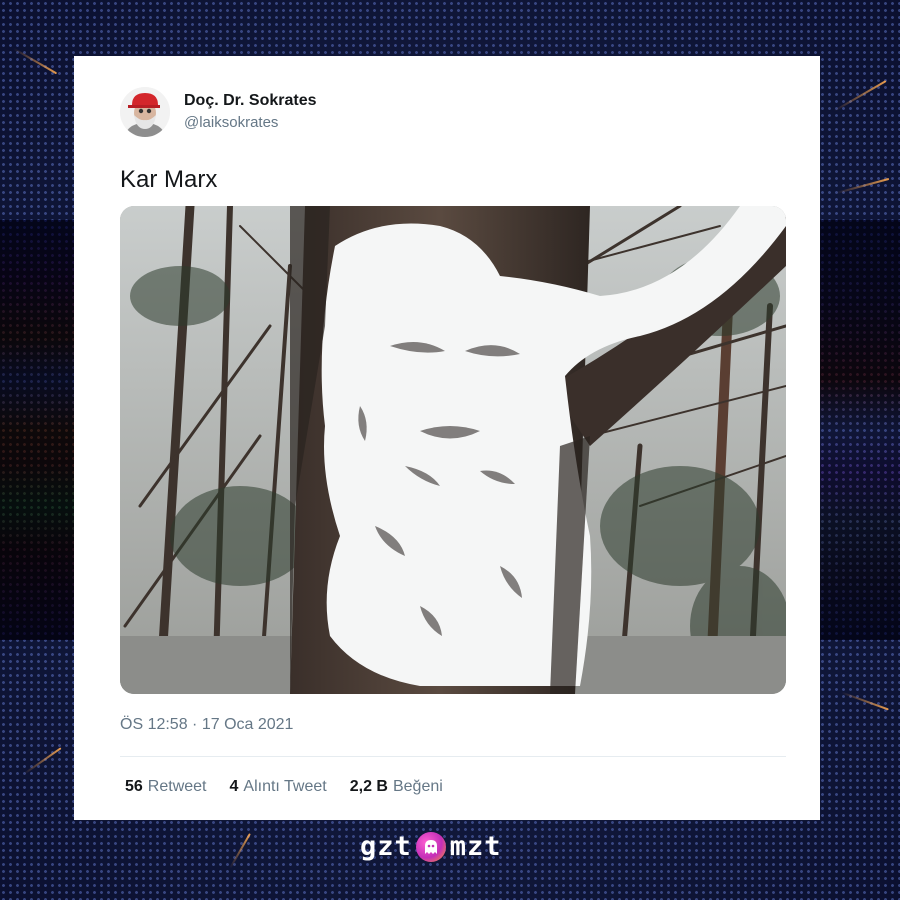 Image resolution: width=900 pixels, height=900 pixels. I want to click on tweet-stats: 56 Retweet 4 Alıntı Tweet 2,2 B Beğeni, so click(295, 787).